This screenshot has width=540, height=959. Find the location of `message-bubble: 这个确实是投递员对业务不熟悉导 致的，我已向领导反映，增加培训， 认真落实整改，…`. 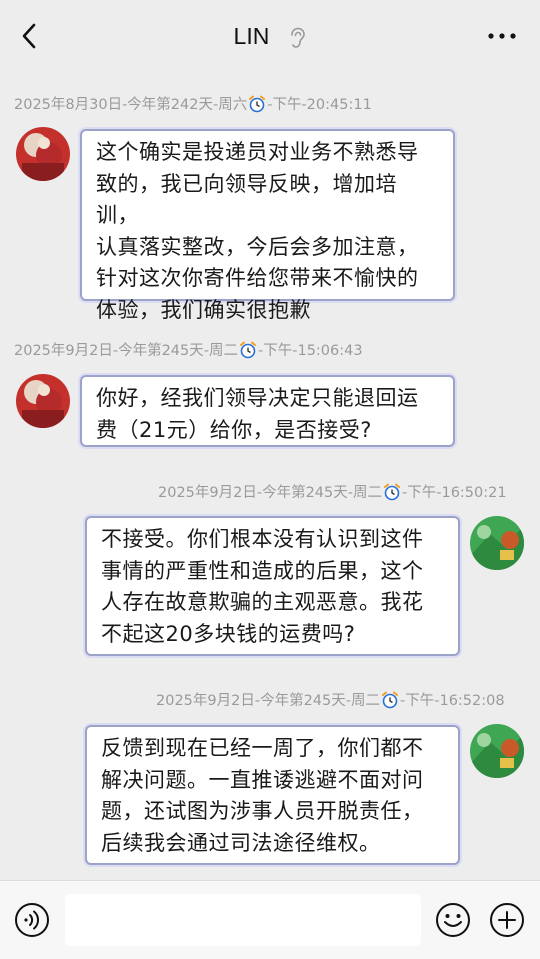

message-bubble: 这个确实是投递员对业务不熟悉导 致的，我已向领导反映，增加培训， 认真落实整改，… is located at coordinates (267, 225).